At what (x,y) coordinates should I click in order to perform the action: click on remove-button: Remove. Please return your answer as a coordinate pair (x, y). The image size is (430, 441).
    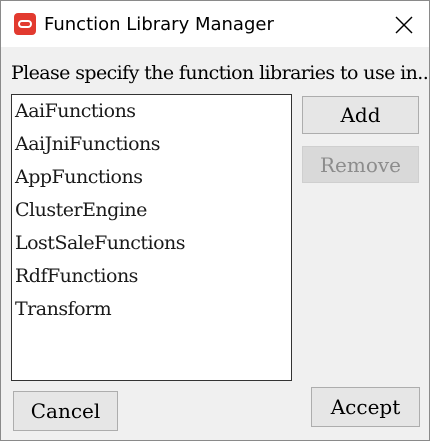
    Looking at the image, I should click on (360, 164).